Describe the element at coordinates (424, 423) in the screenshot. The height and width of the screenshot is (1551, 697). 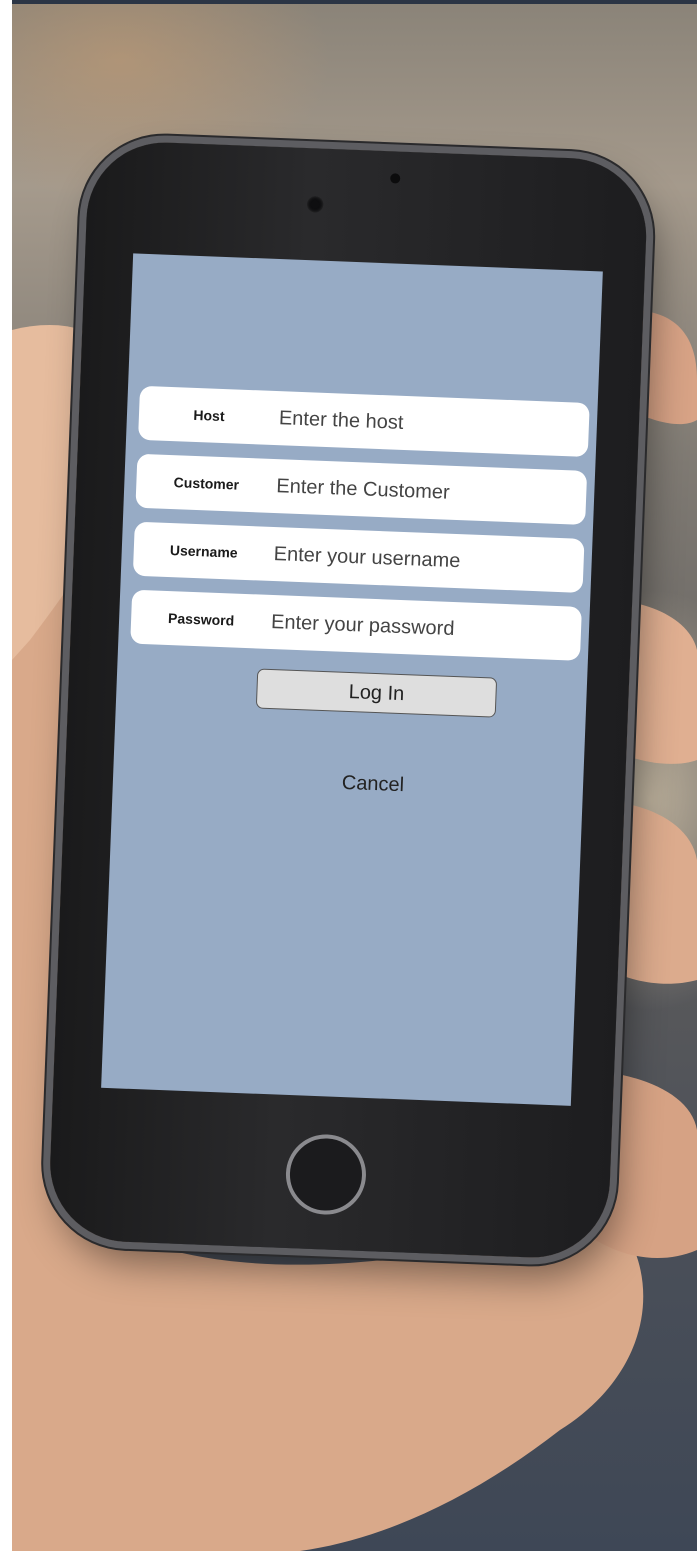
I see `host-input` at that location.